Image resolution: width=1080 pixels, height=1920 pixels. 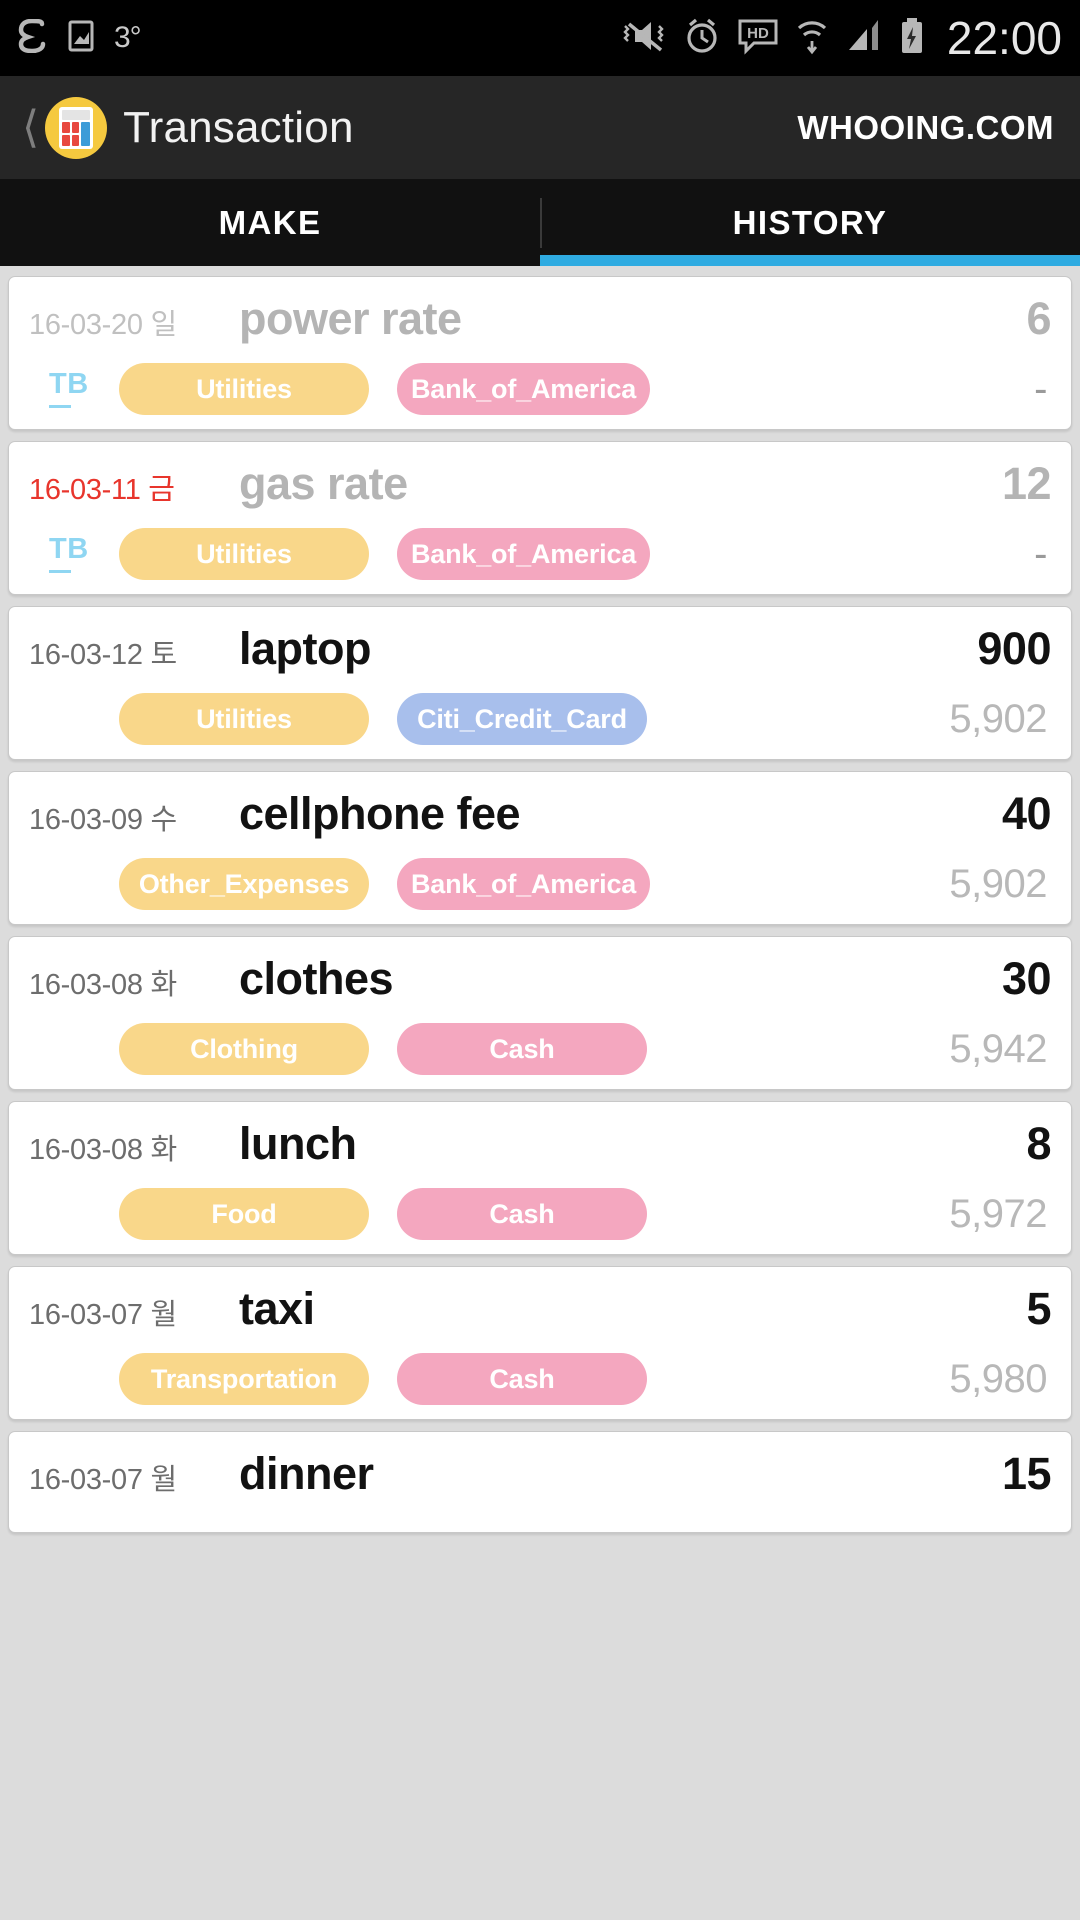 What do you see at coordinates (925, 127) in the screenshot?
I see `brand-label: WHOOING.COM` at bounding box center [925, 127].